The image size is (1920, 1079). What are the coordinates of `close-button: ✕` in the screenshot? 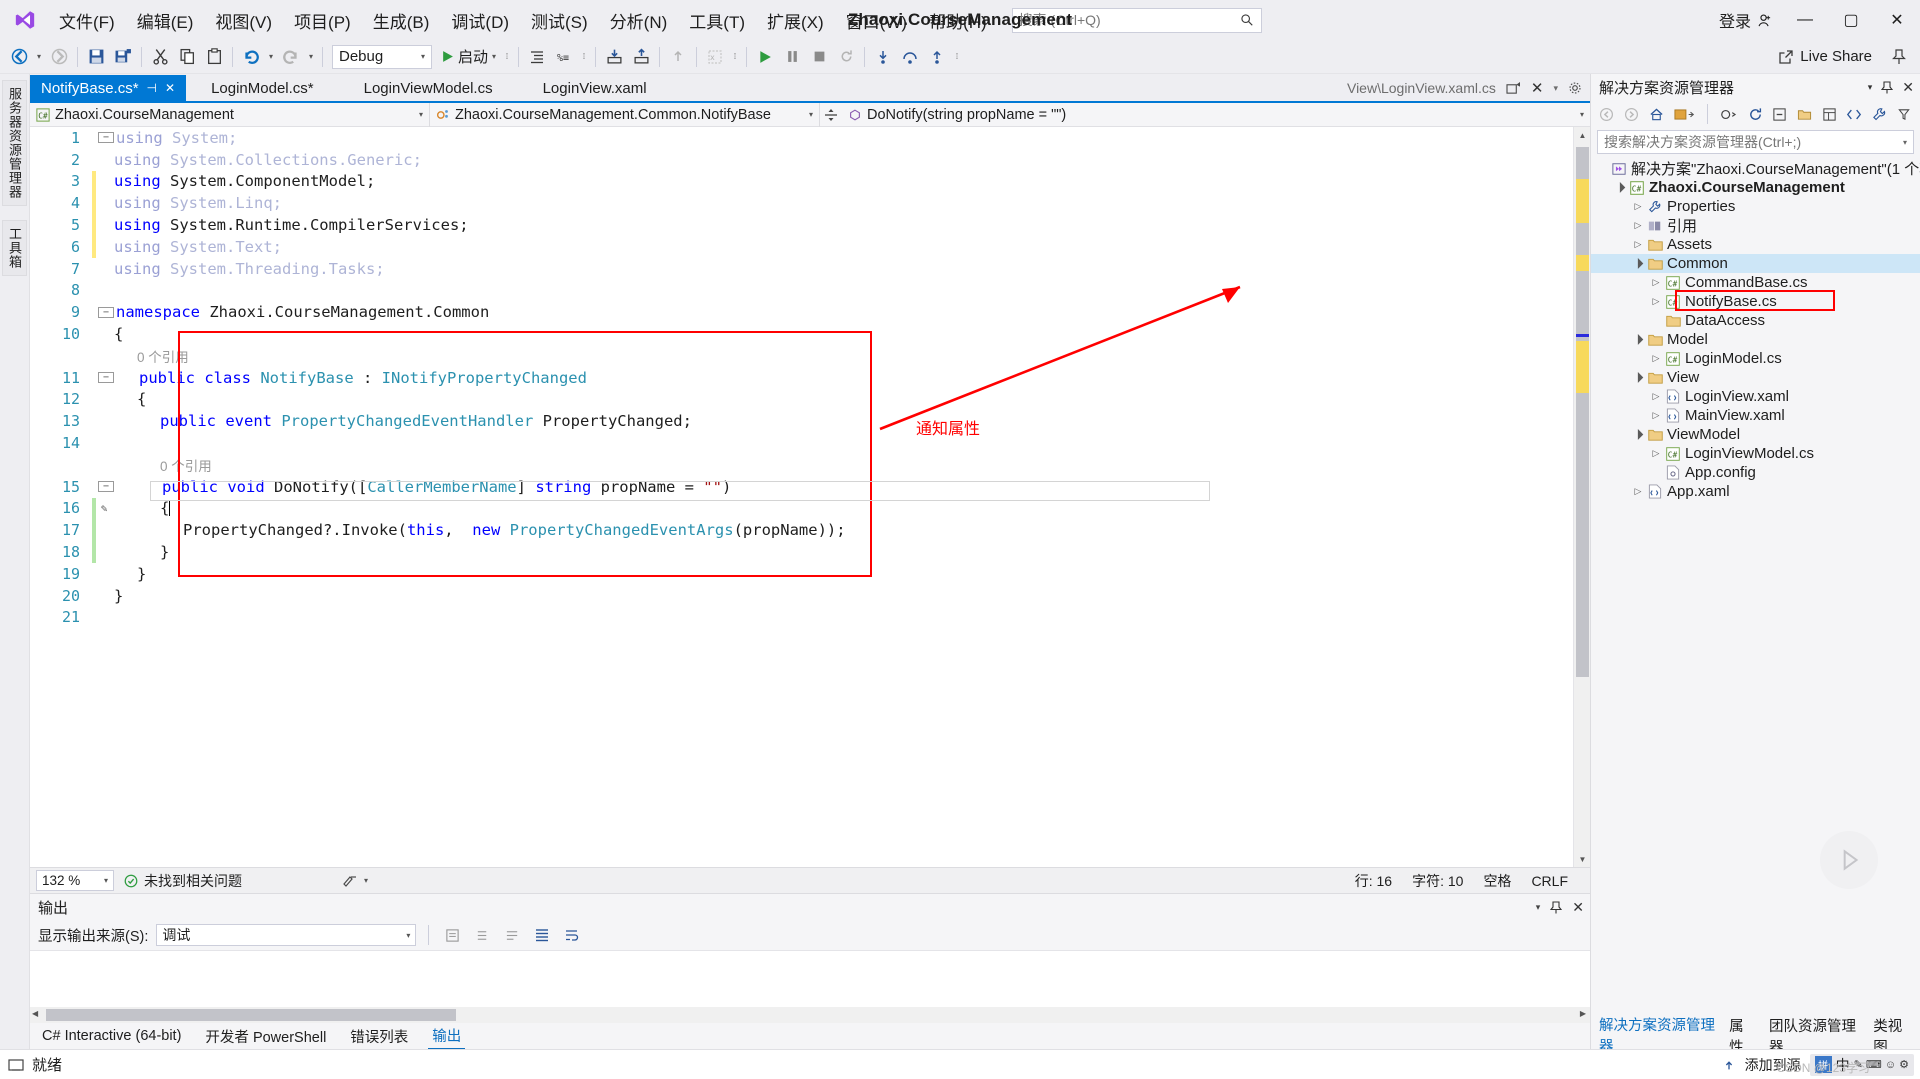 It's located at (1897, 20).